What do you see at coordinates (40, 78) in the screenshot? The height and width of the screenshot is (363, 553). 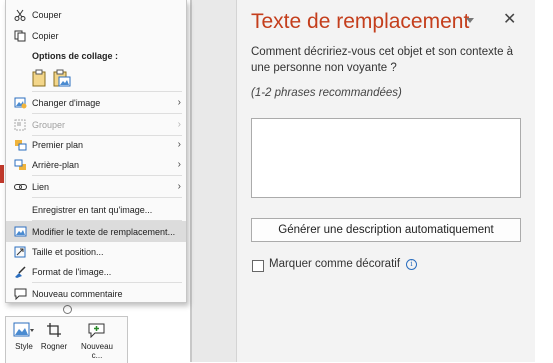 I see `paste-keep-format-icon` at bounding box center [40, 78].